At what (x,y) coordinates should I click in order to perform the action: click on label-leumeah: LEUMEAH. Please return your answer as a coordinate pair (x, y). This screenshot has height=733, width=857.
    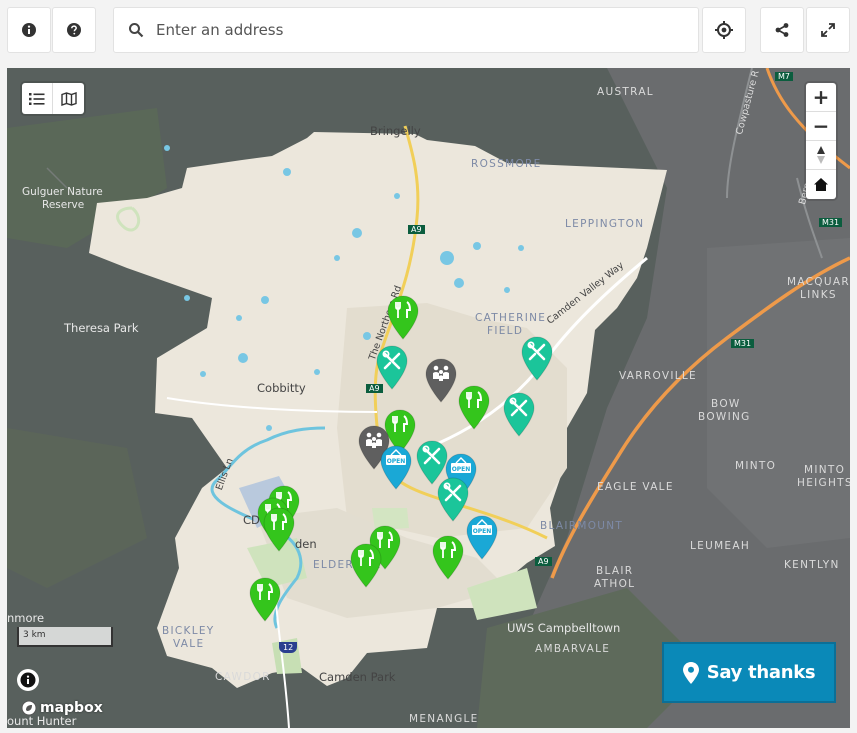
    Looking at the image, I should click on (720, 546).